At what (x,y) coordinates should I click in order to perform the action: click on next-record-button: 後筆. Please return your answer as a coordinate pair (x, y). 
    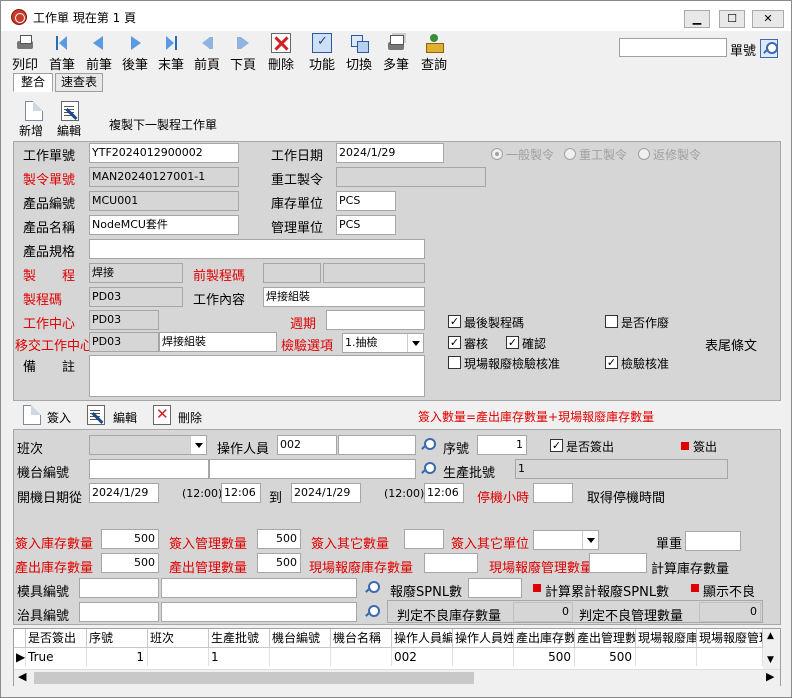
    Looking at the image, I should click on (135, 53).